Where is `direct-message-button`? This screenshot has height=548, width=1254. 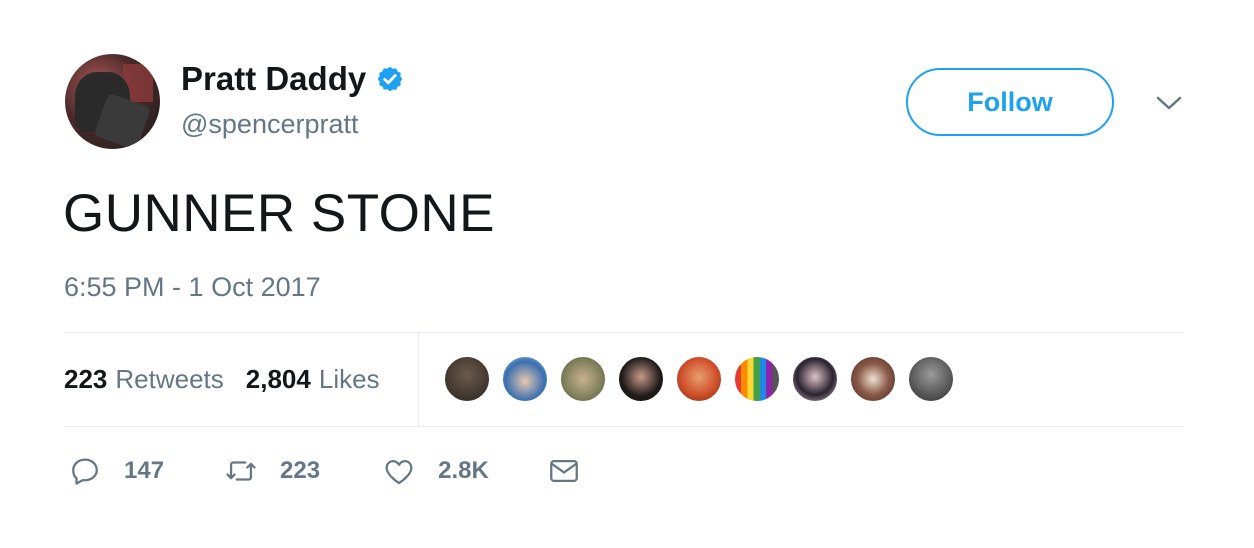 direct-message-button is located at coordinates (564, 471).